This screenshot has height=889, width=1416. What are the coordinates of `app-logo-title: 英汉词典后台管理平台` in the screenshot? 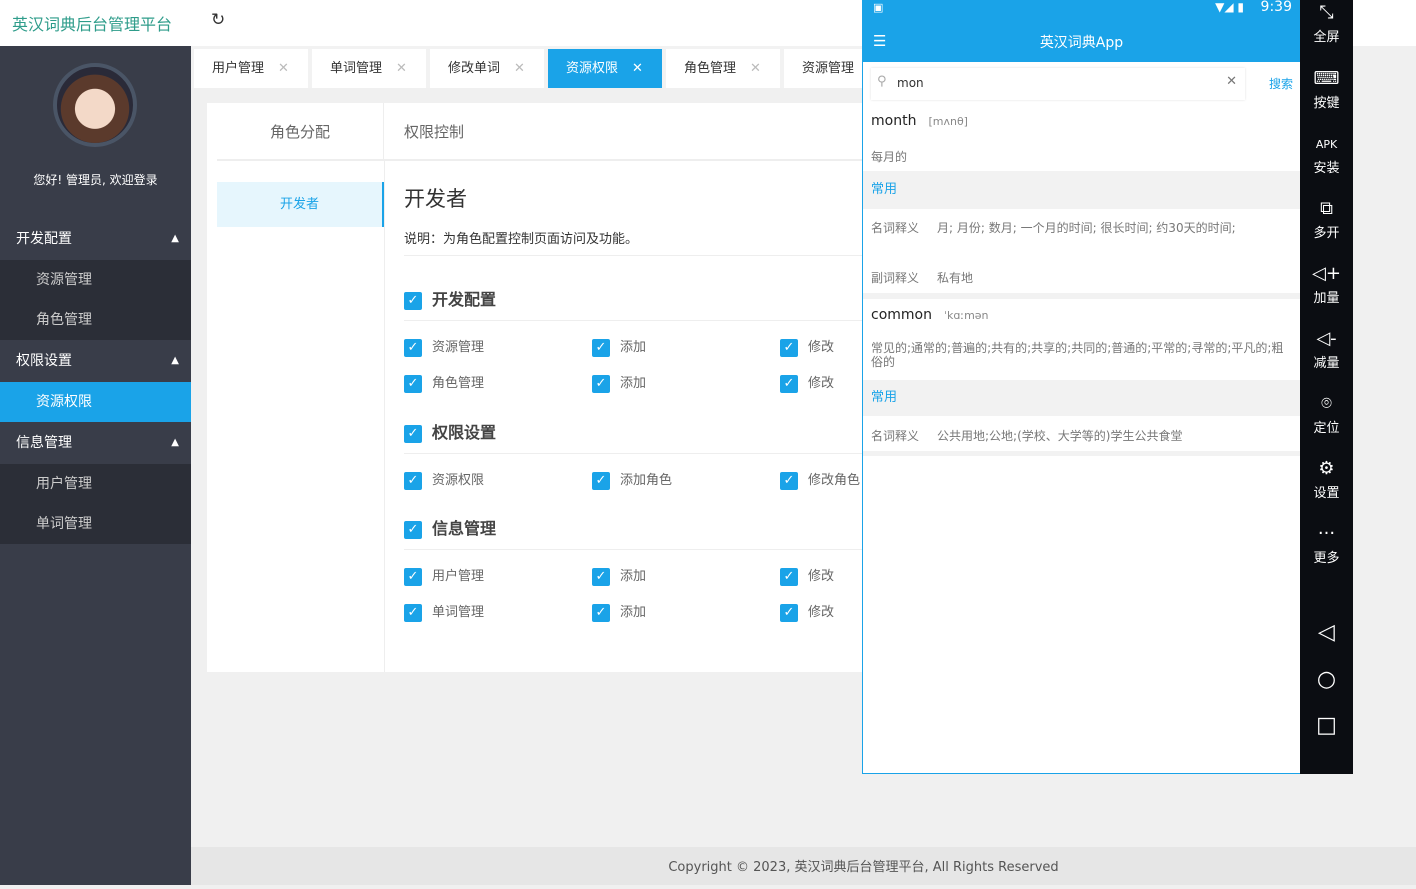 It's located at (92, 24).